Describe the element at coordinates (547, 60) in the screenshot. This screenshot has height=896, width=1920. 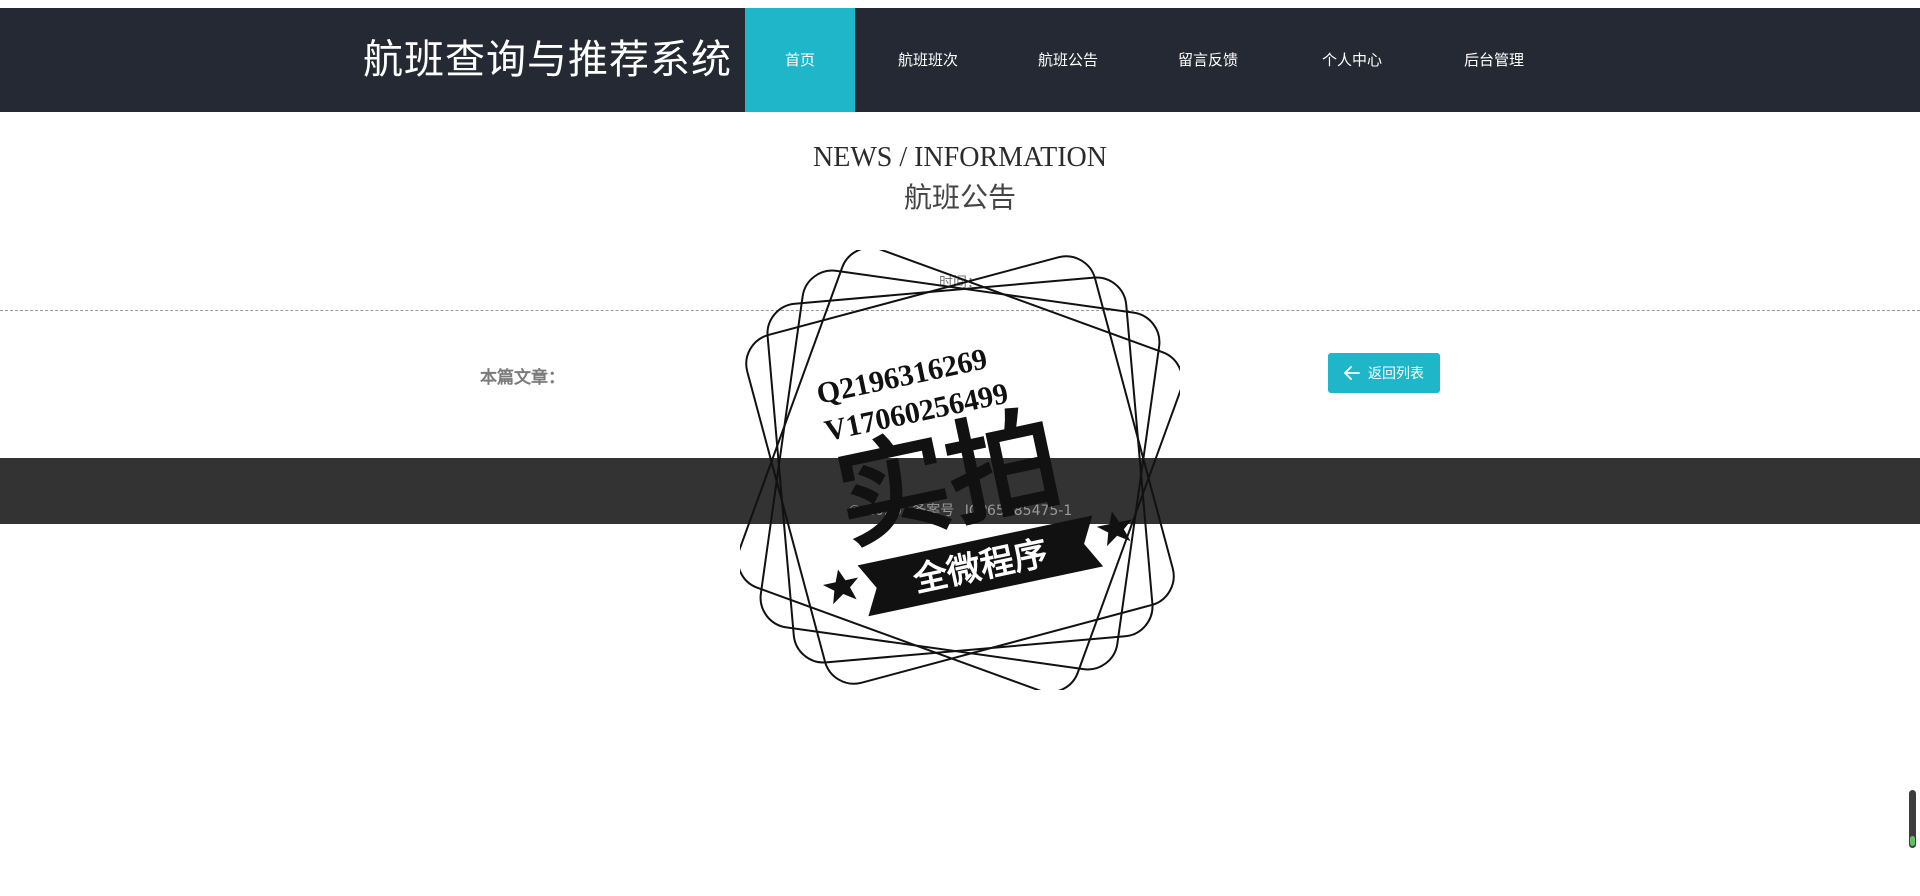
I see `site-title: 航班查询与推荐系统` at that location.